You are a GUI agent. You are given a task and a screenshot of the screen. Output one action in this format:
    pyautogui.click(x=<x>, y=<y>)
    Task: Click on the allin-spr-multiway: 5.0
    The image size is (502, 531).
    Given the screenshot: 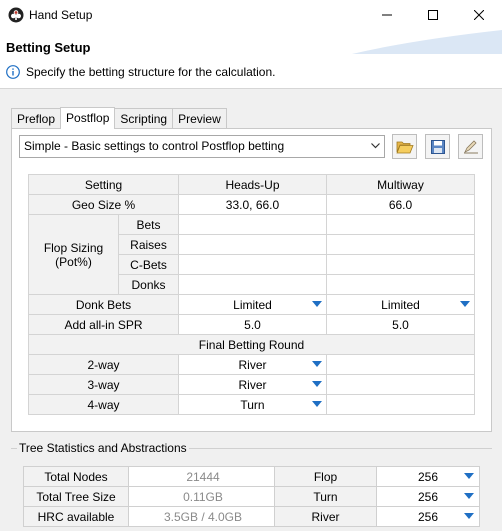 What is the action you would take?
    pyautogui.click(x=400, y=324)
    